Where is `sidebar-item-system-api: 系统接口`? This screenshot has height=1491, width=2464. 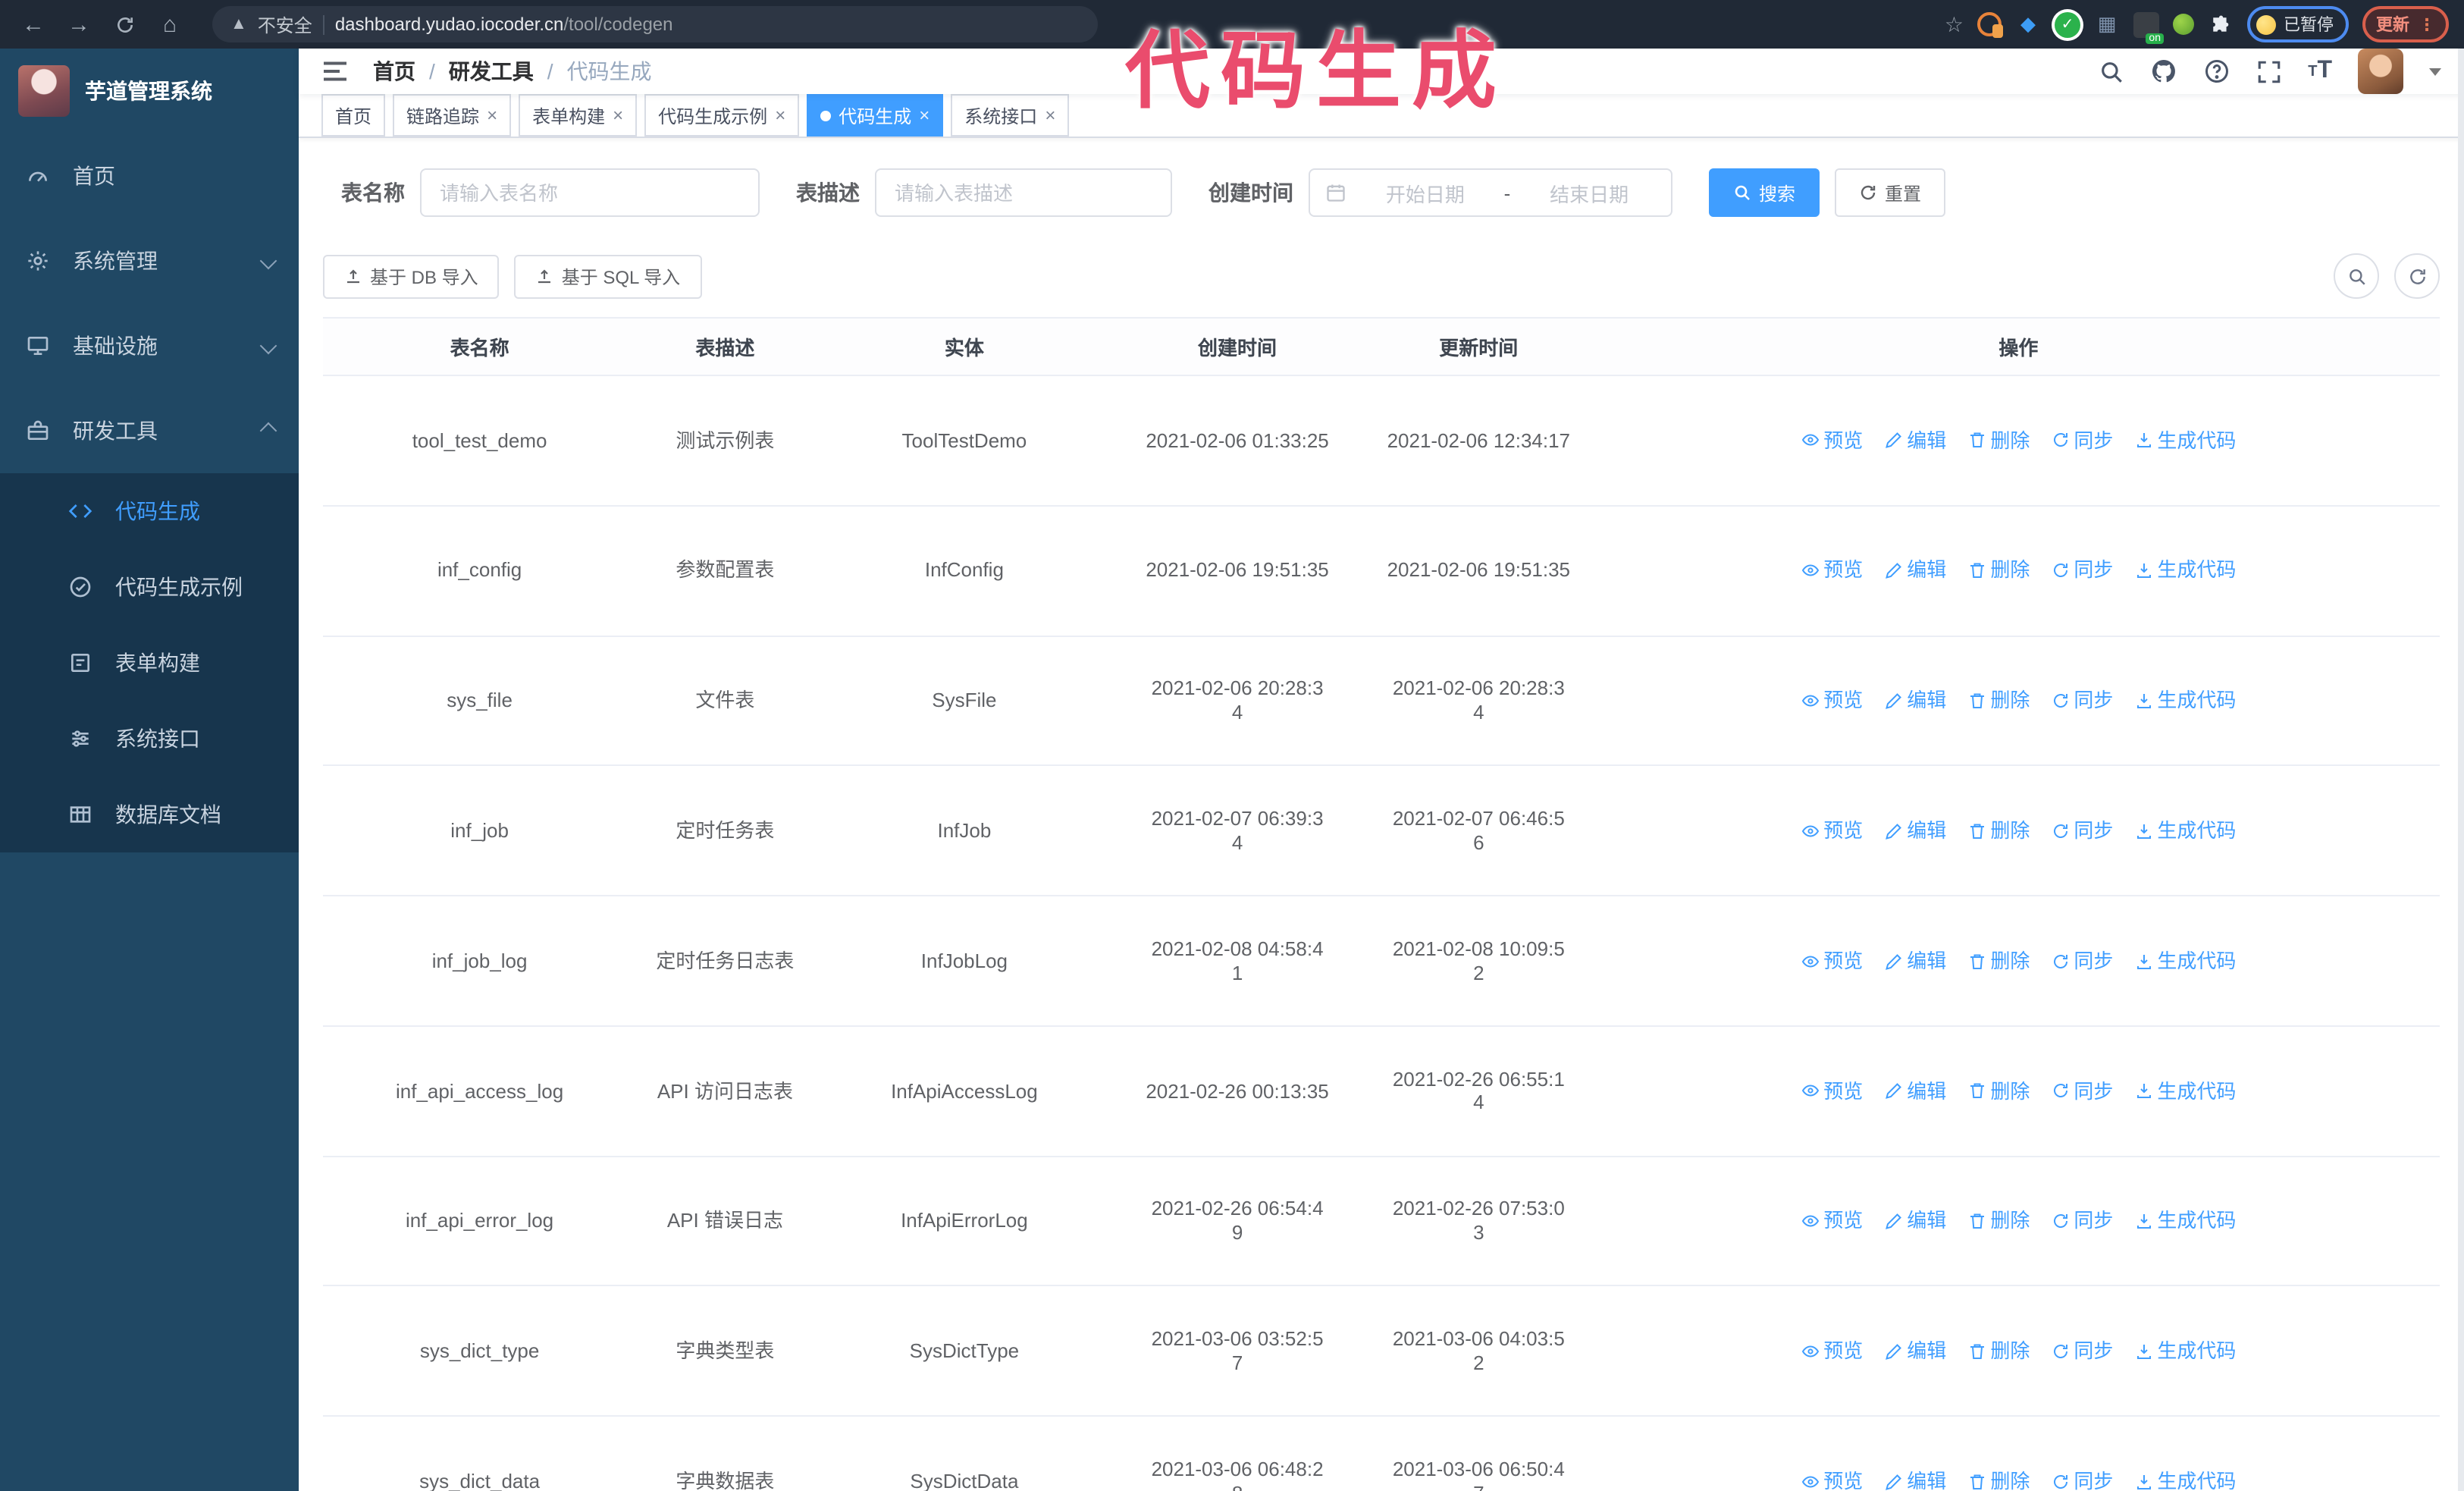
sidebar-item-system-api: 系统接口 is located at coordinates (150, 739).